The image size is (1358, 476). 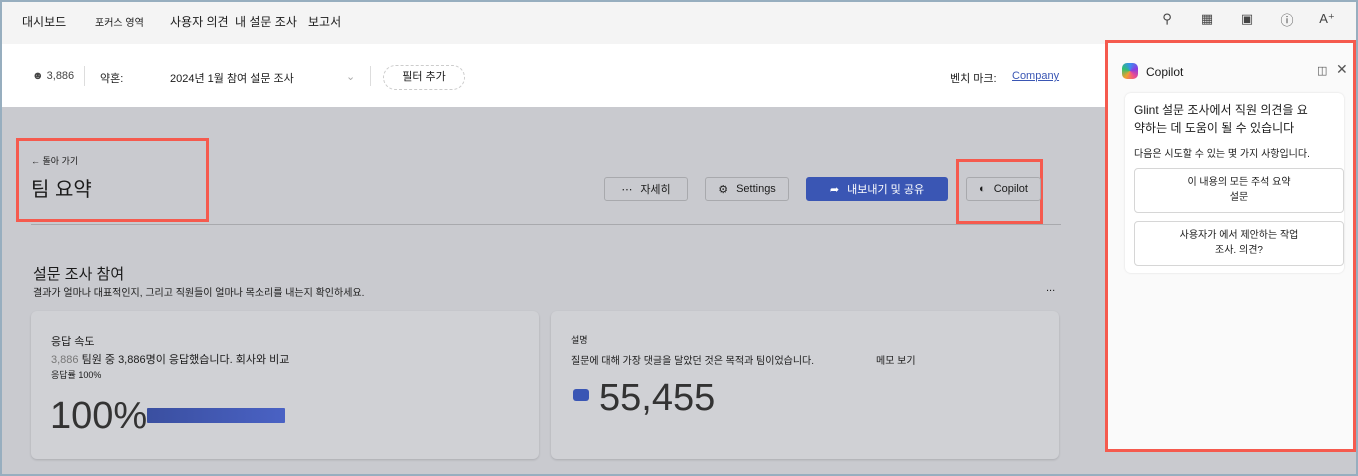 I want to click on comment-icon, so click(x=581, y=395).